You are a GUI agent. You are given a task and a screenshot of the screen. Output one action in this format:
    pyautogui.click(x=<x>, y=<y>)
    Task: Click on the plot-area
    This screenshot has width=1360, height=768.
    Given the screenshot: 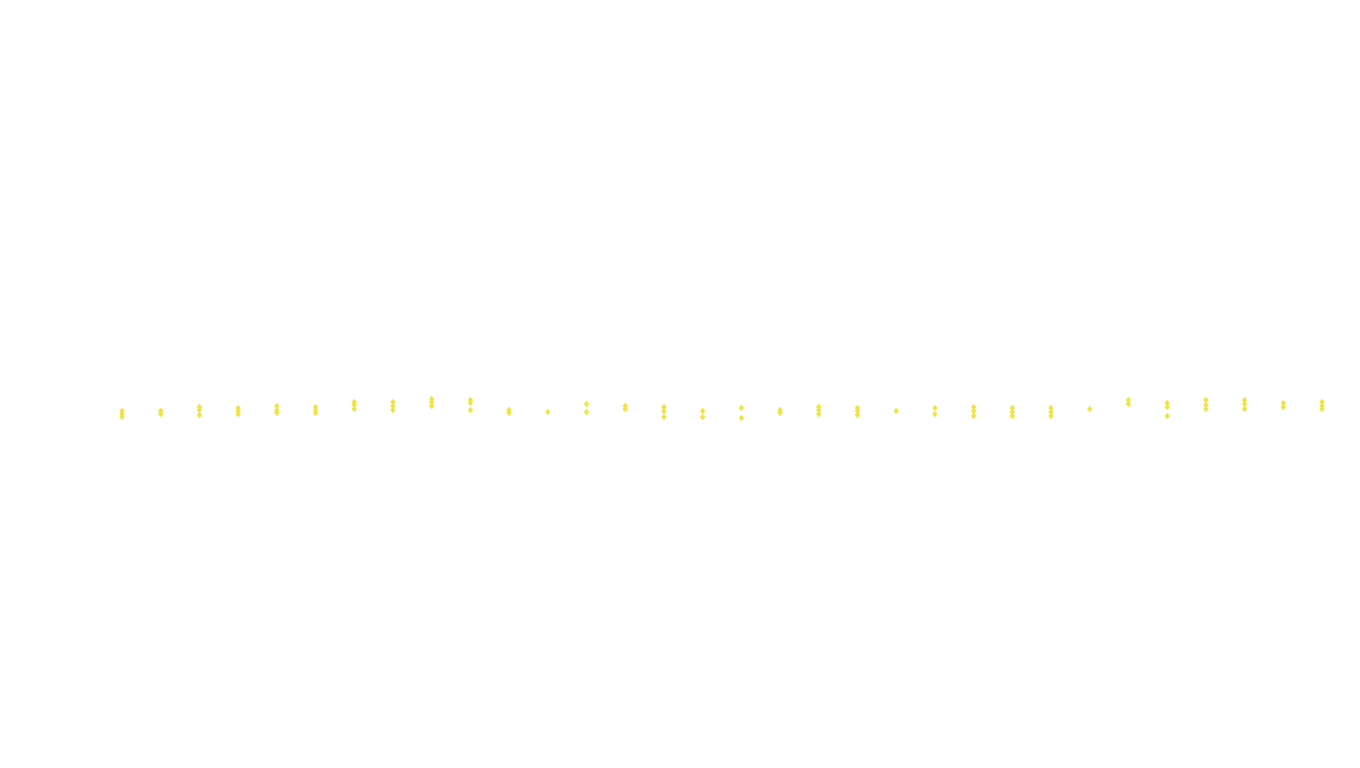 What is the action you would take?
    pyautogui.click(x=722, y=408)
    